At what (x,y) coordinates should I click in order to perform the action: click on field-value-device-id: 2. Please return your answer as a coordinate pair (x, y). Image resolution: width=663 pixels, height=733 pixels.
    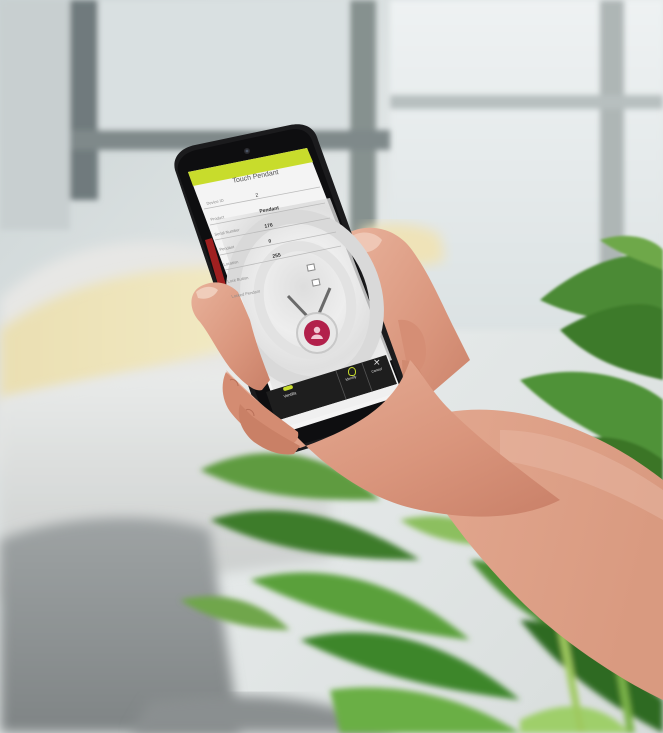
    Looking at the image, I should click on (257, 195).